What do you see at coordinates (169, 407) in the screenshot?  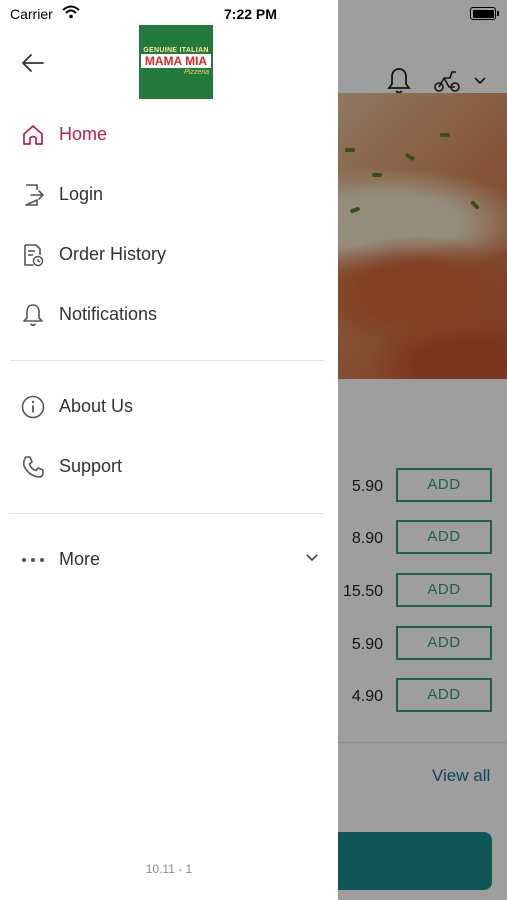 I see `menu-item-about-us: About Us` at bounding box center [169, 407].